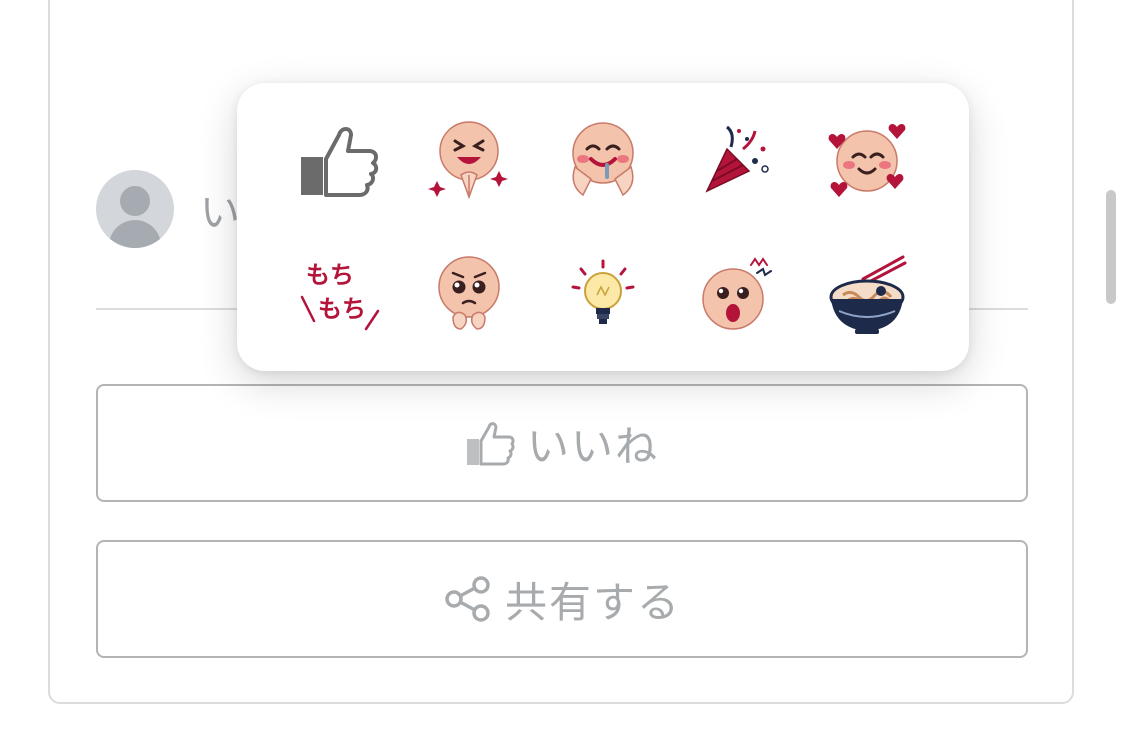  I want to click on reader-row: い, so click(168, 209).